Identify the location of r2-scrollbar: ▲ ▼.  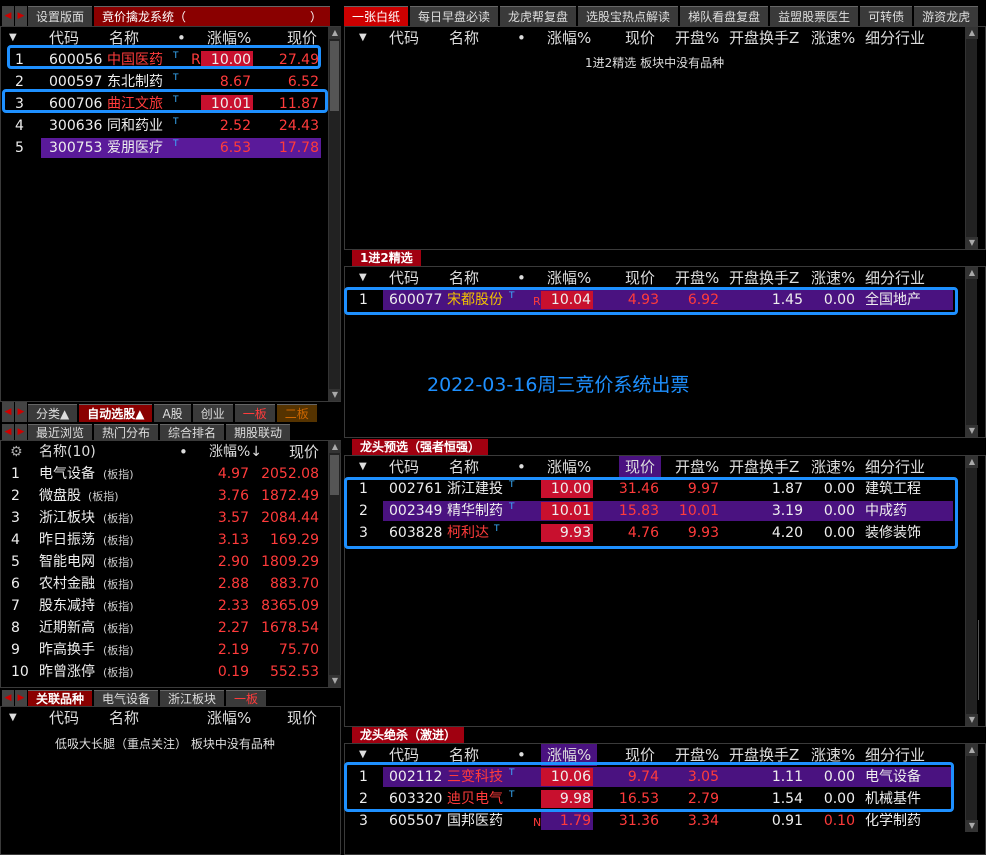
(971, 352).